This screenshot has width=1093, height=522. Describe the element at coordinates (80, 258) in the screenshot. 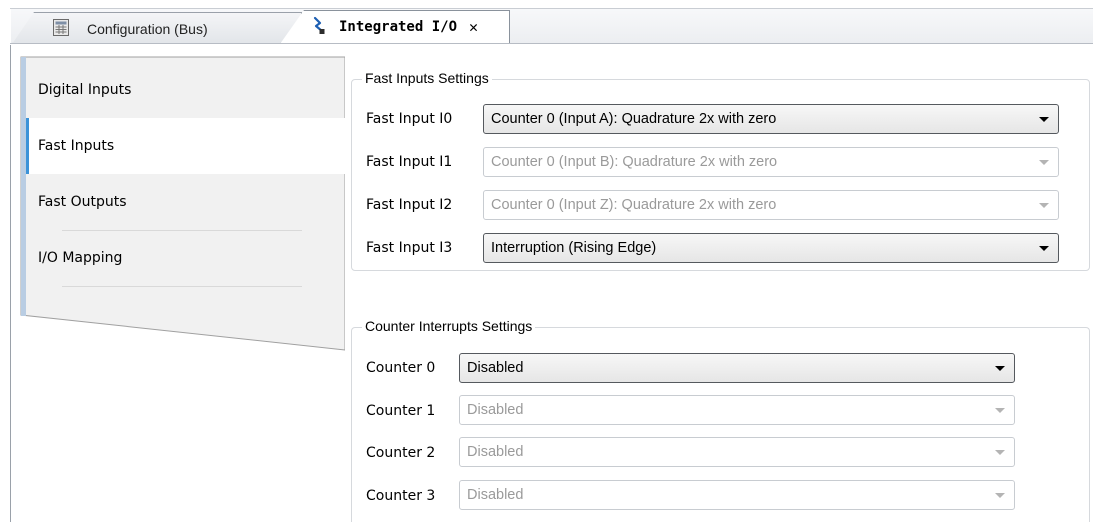

I see `nav-item-label: I/O Mapping` at that location.